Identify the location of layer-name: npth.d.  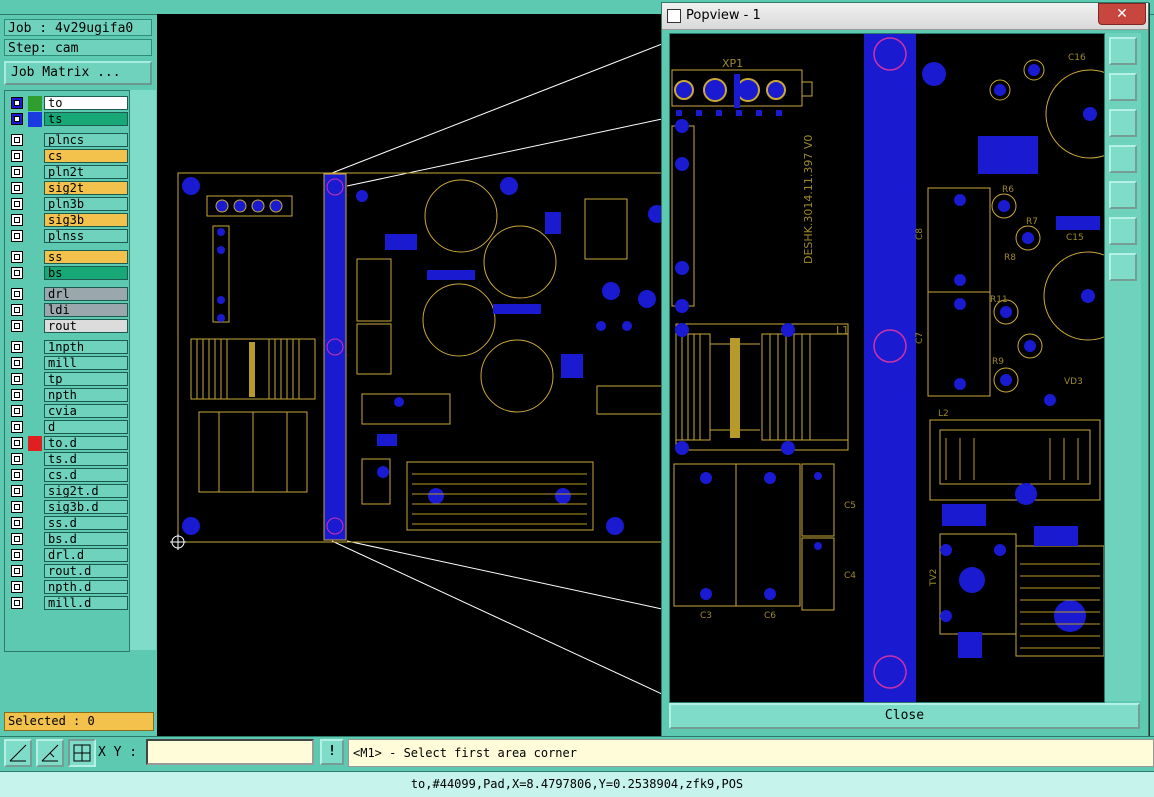
(86, 587).